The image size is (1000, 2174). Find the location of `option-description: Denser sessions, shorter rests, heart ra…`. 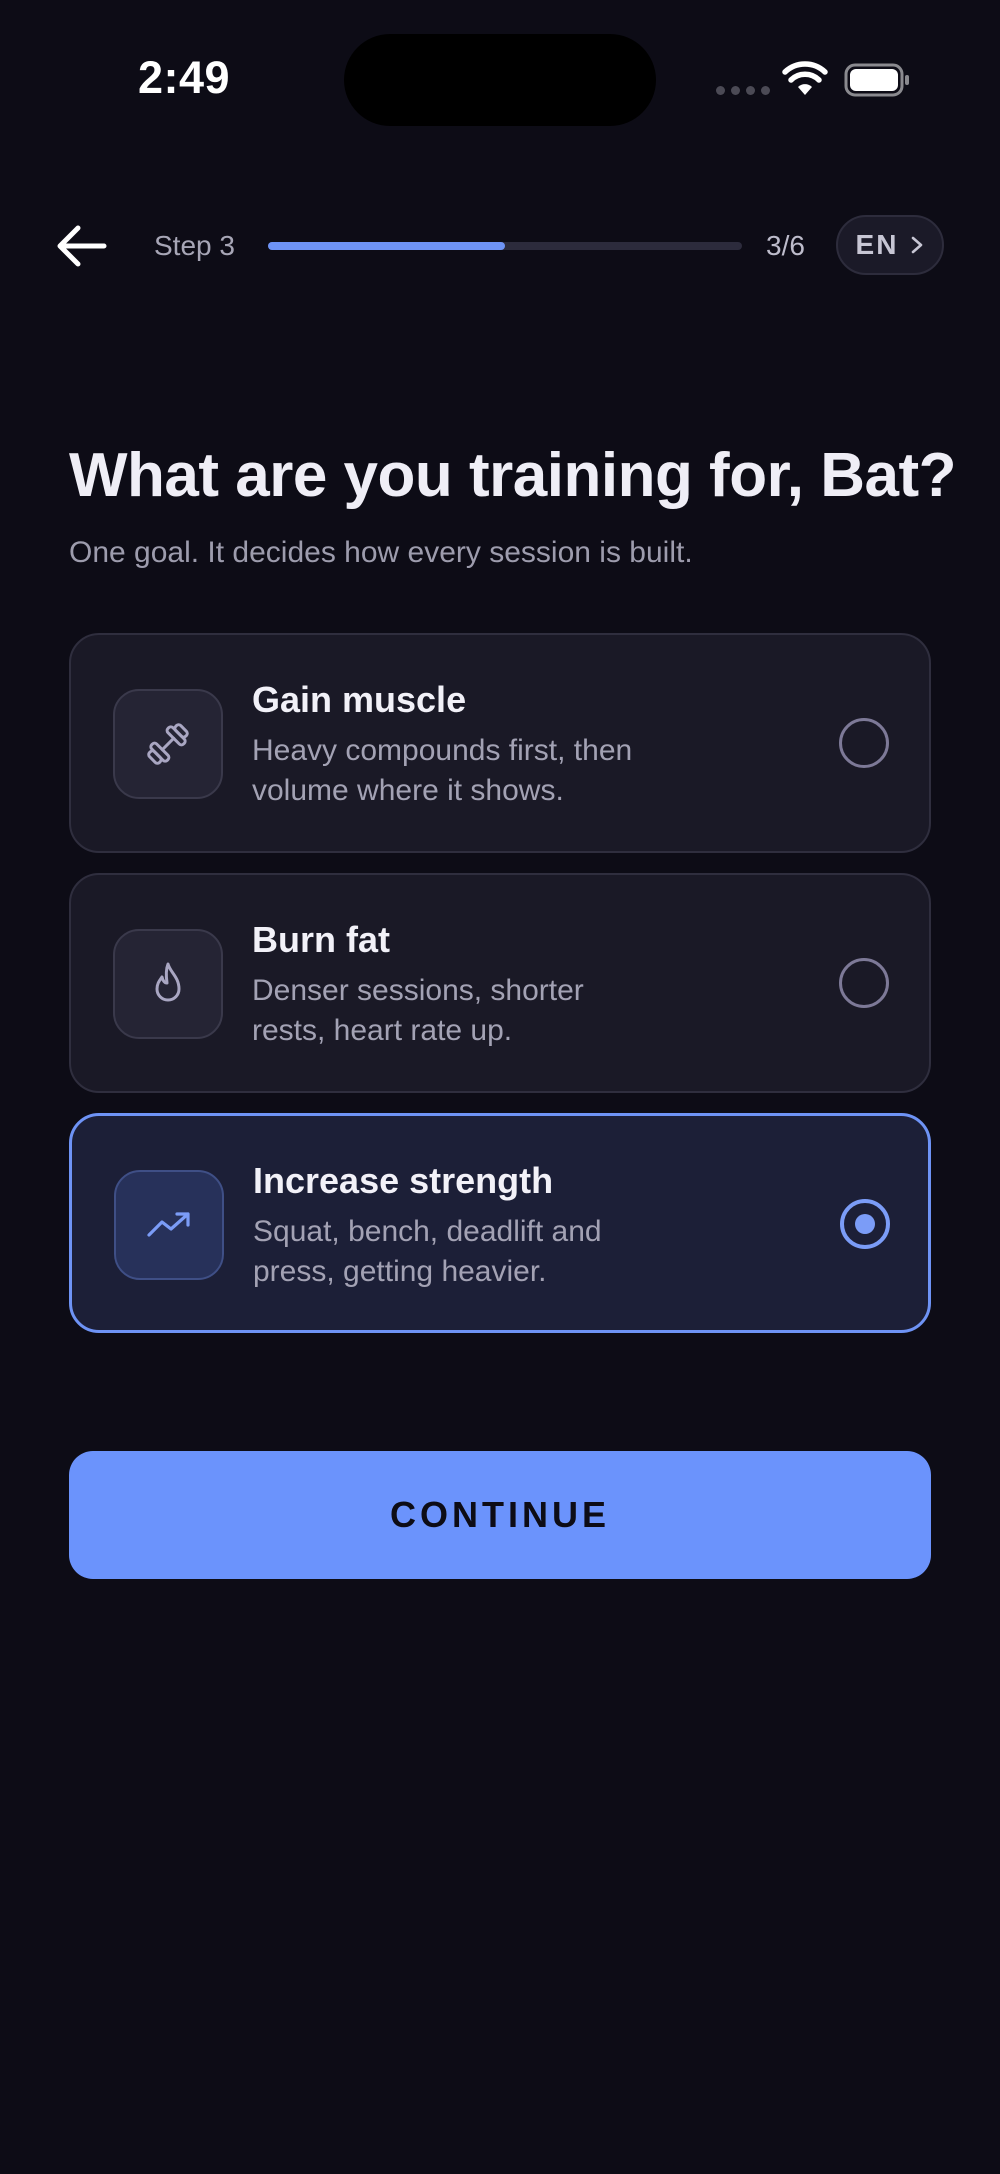

option-description: Denser sessions, shorter rests, heart ra… is located at coordinates (418, 1010).